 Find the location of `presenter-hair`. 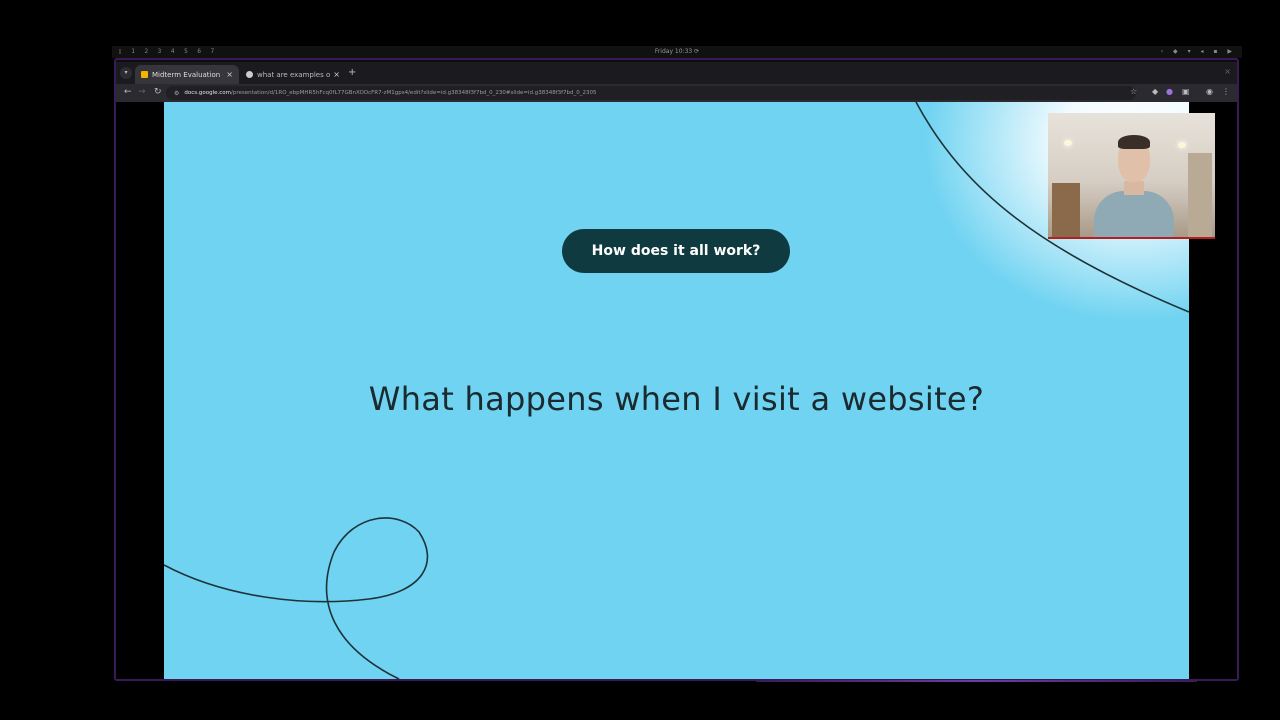

presenter-hair is located at coordinates (1134, 142).